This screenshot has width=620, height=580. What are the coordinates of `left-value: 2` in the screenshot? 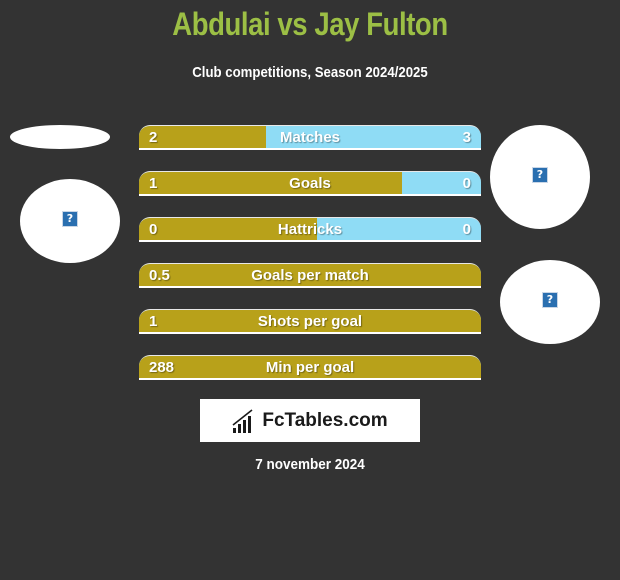 It's located at (153, 137).